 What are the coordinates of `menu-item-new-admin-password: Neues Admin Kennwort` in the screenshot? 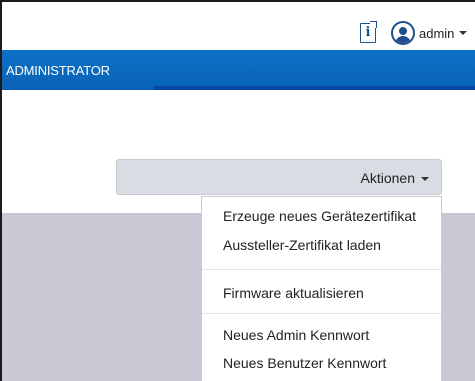 It's located at (296, 335).